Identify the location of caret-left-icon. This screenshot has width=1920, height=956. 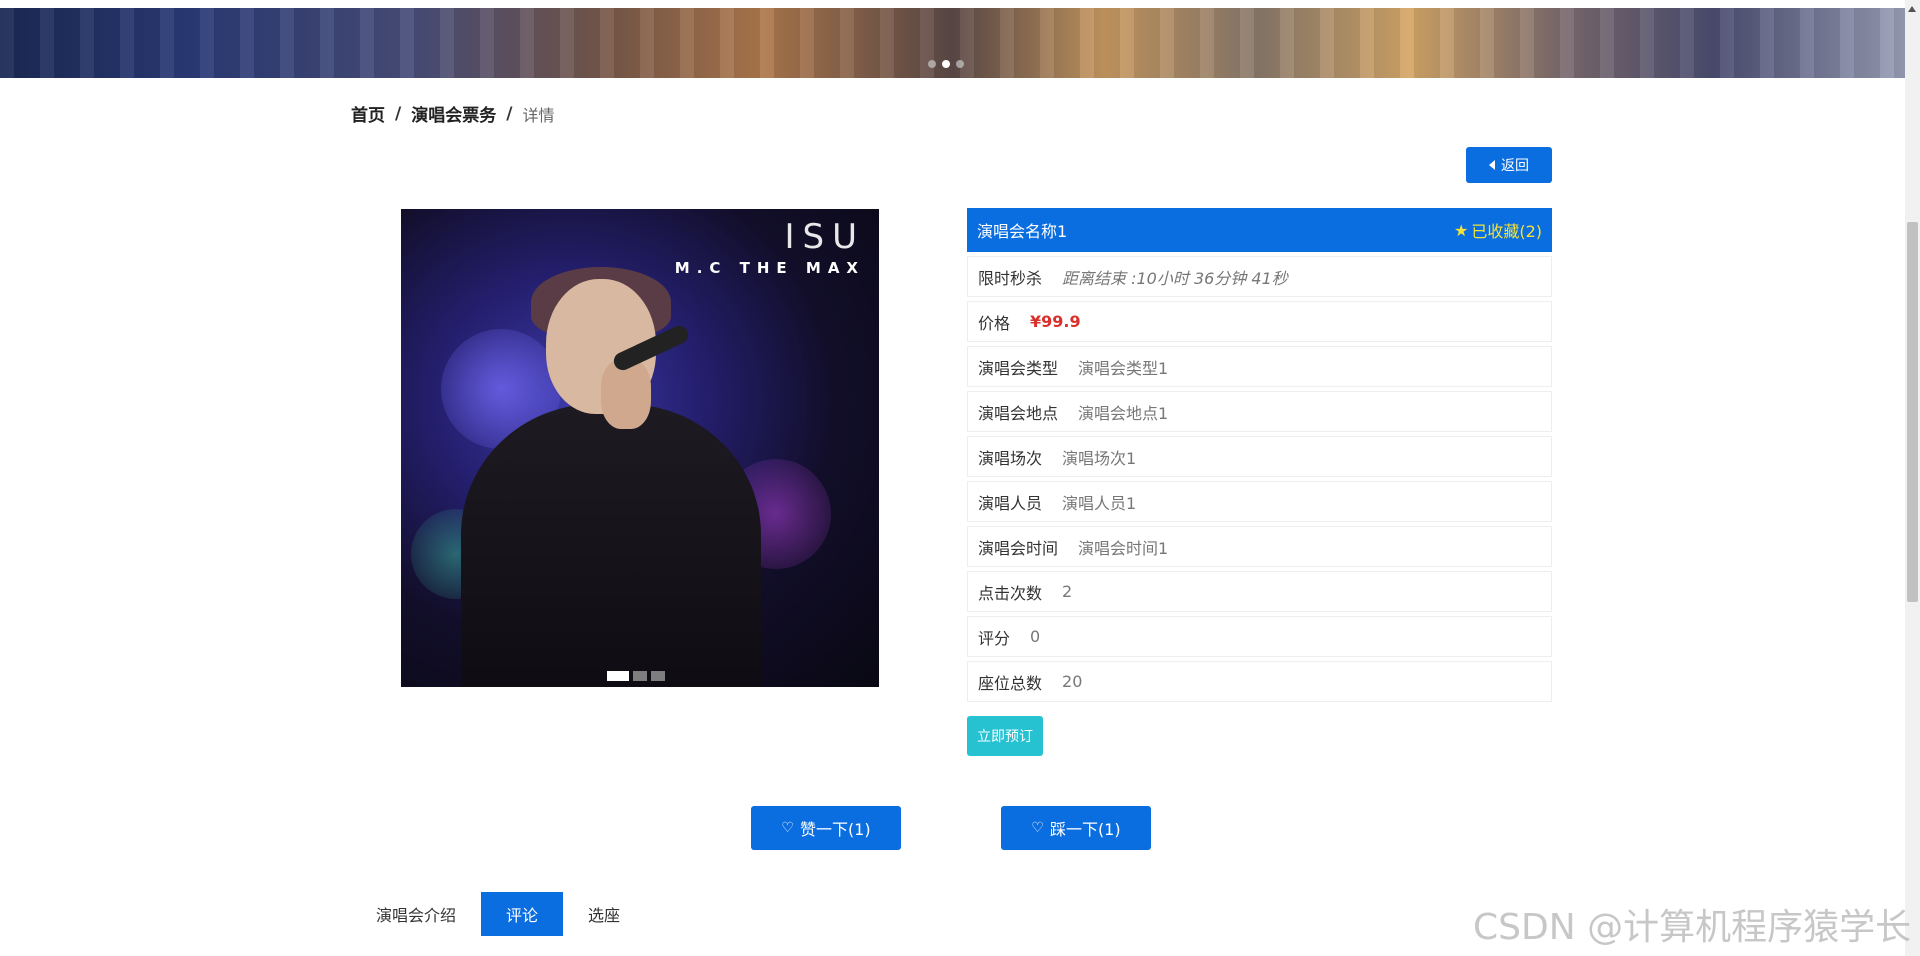
(1492, 165).